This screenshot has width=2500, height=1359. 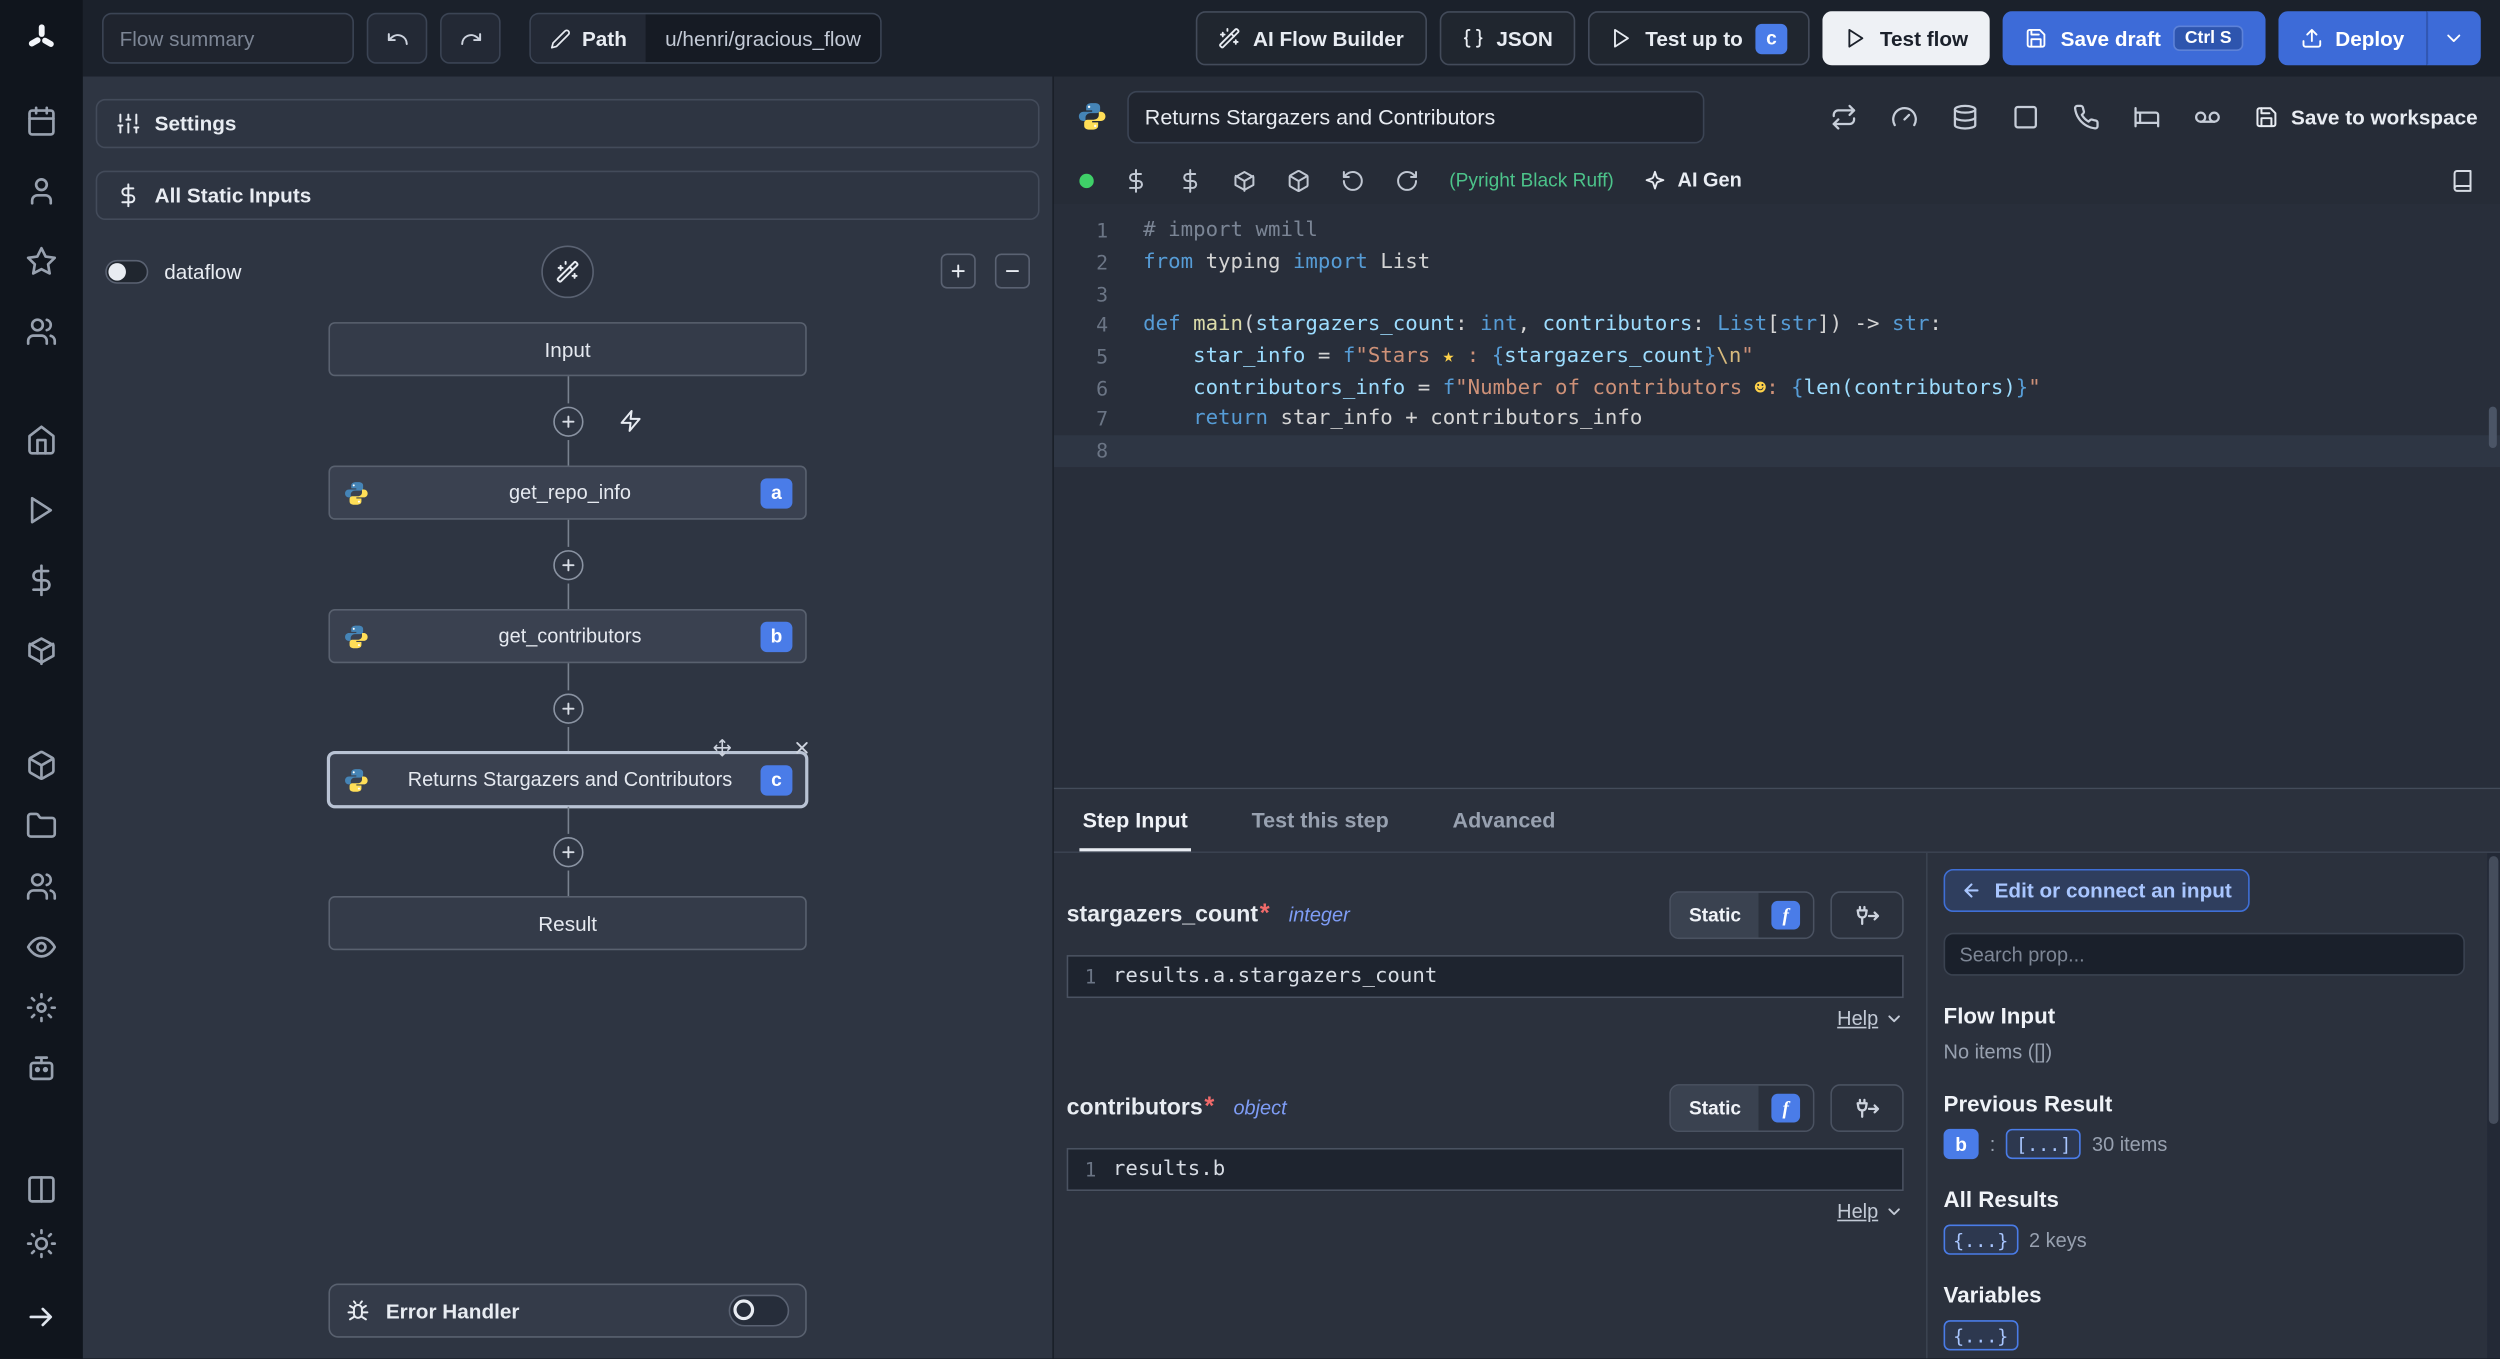 What do you see at coordinates (41, 1007) in the screenshot?
I see `settings-gear-icon` at bounding box center [41, 1007].